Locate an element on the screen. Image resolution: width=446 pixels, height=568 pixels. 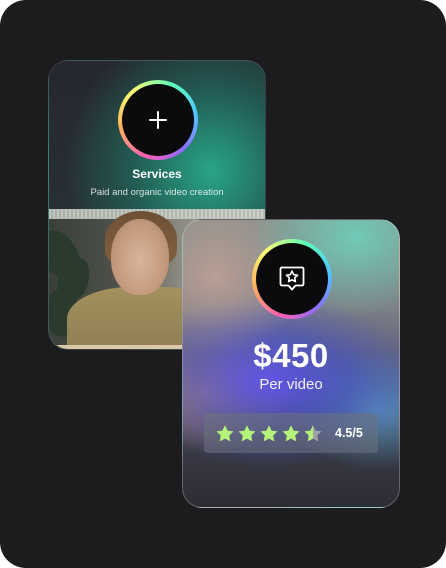
add-service-button-inner is located at coordinates (158, 120).